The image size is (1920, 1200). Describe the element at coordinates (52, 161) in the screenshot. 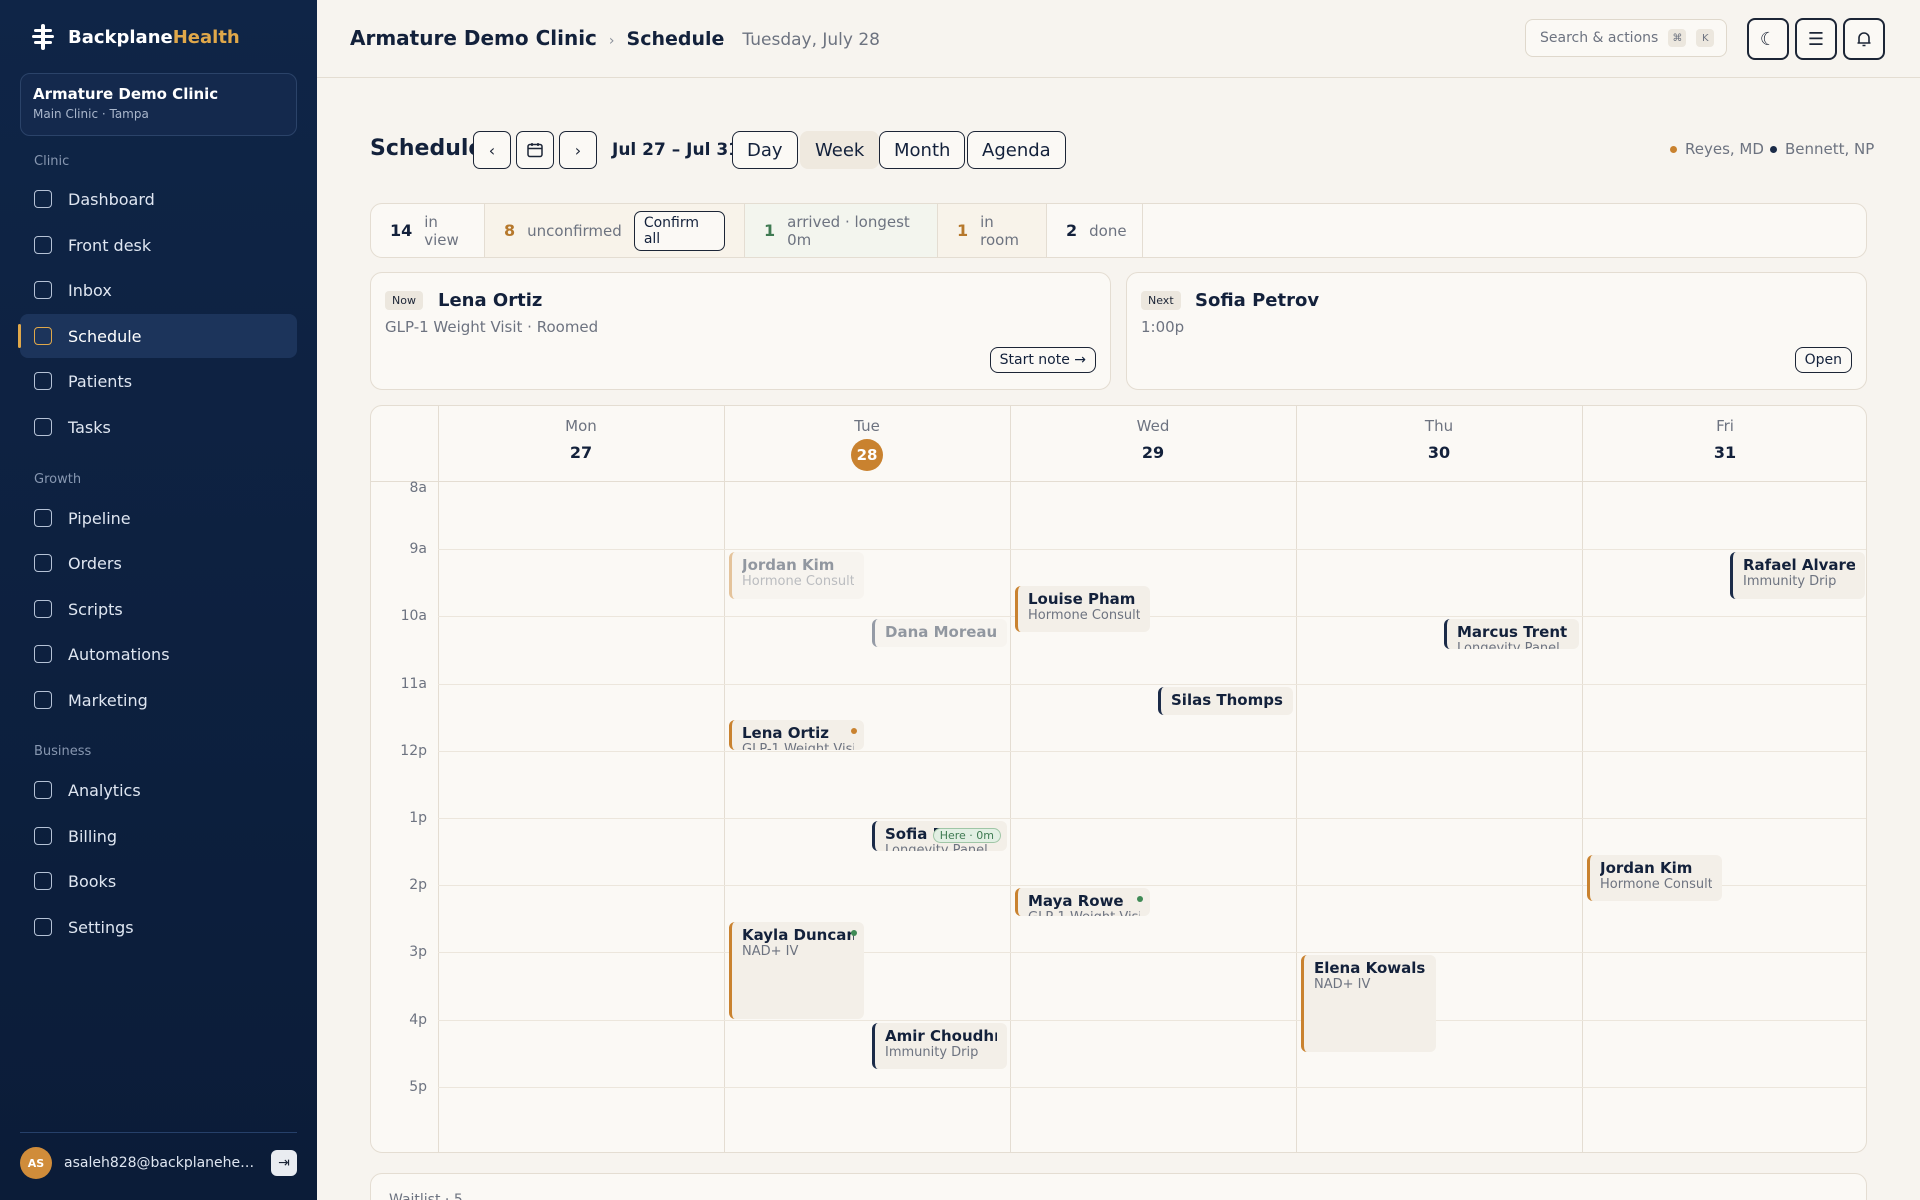

I see `nav-section-clinic: Clinic` at that location.